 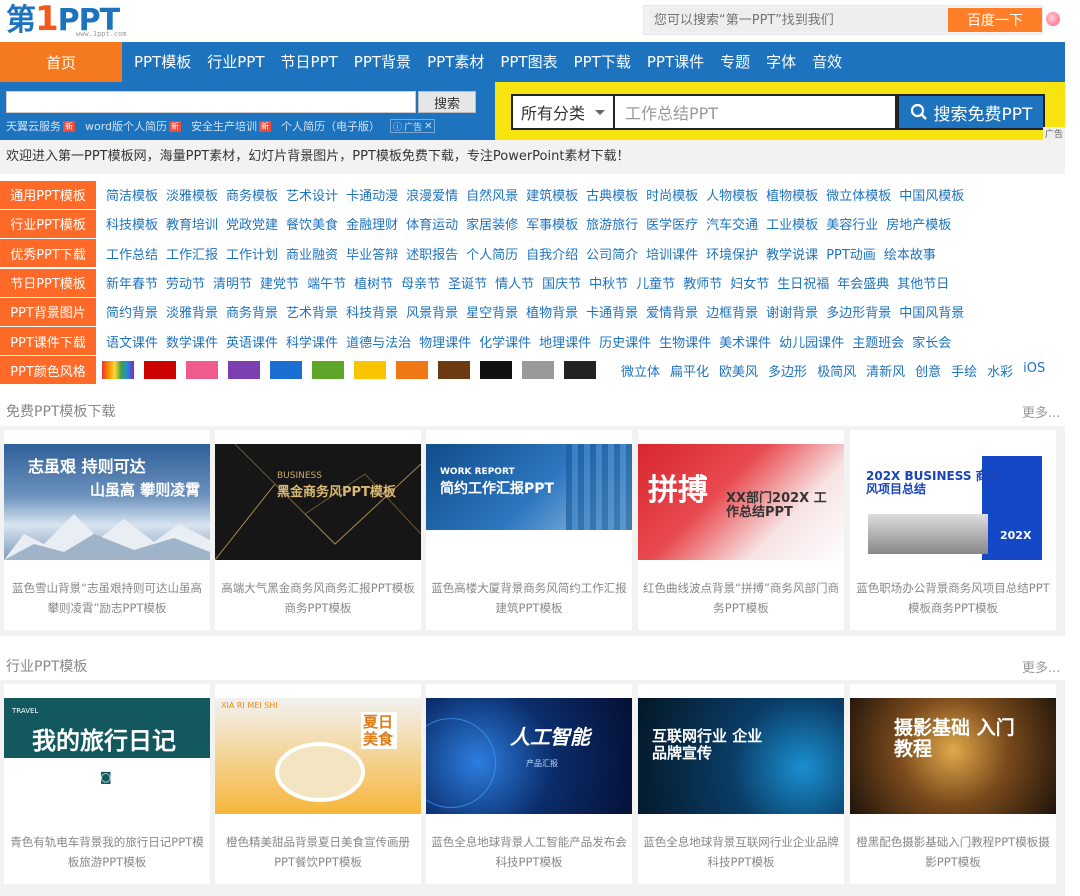 I want to click on category-link: PPT动画, so click(x=851, y=253).